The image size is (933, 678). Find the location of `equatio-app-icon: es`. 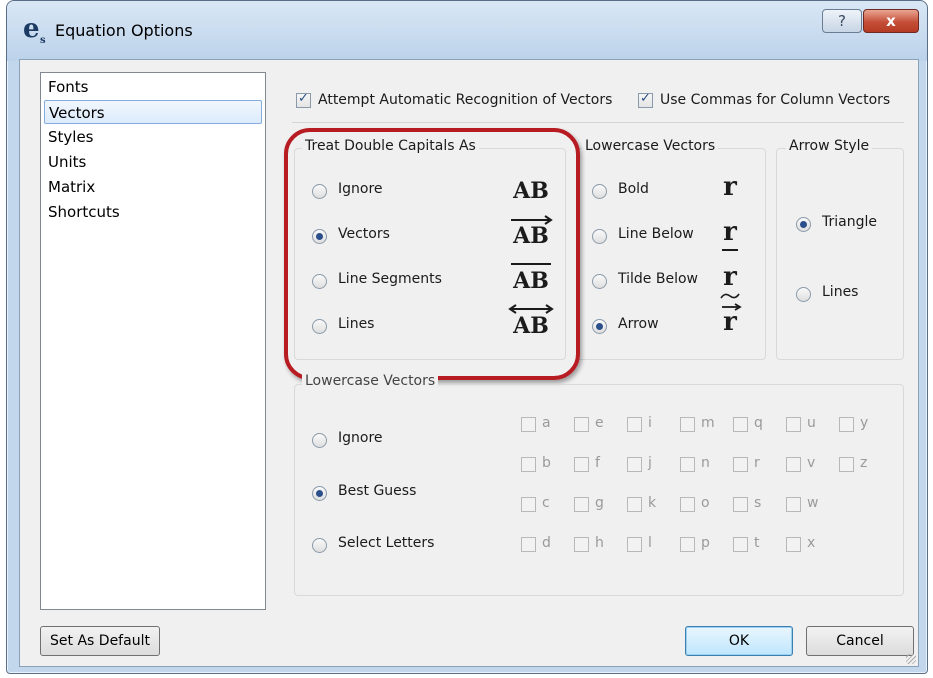

equatio-app-icon: es is located at coordinates (34, 30).